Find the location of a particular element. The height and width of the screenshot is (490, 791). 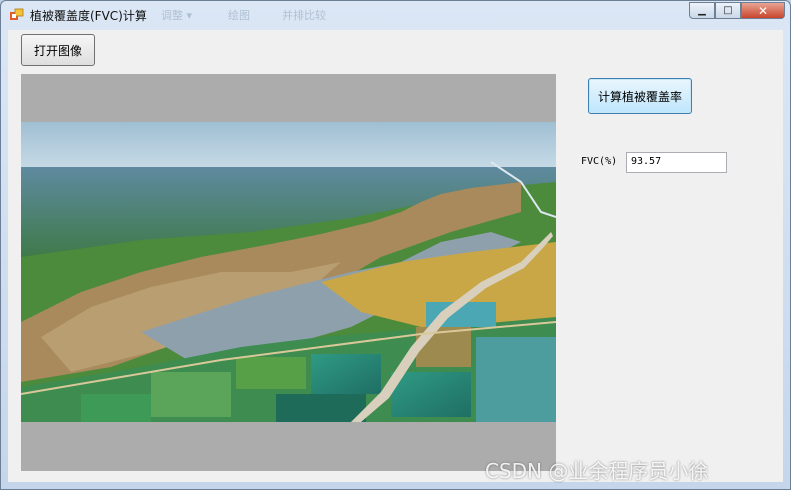

minimize-button: ▁ is located at coordinates (702, 10).